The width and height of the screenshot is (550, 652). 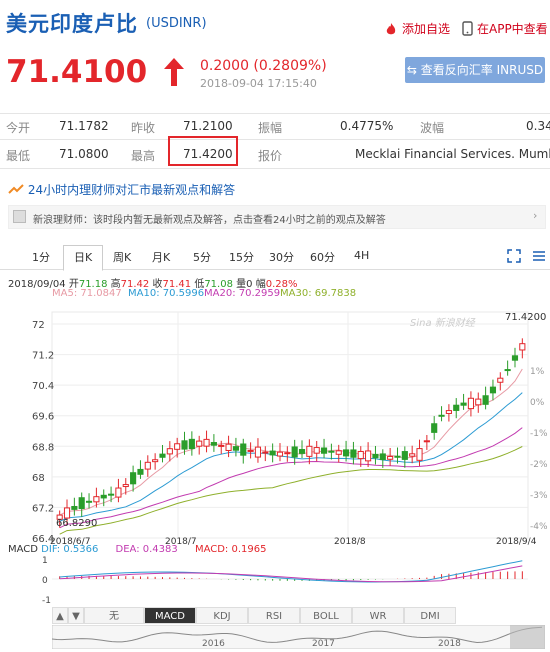 I want to click on reverse-rate-button: ⇆ 查看反向汇率 INRUSD, so click(x=475, y=70).